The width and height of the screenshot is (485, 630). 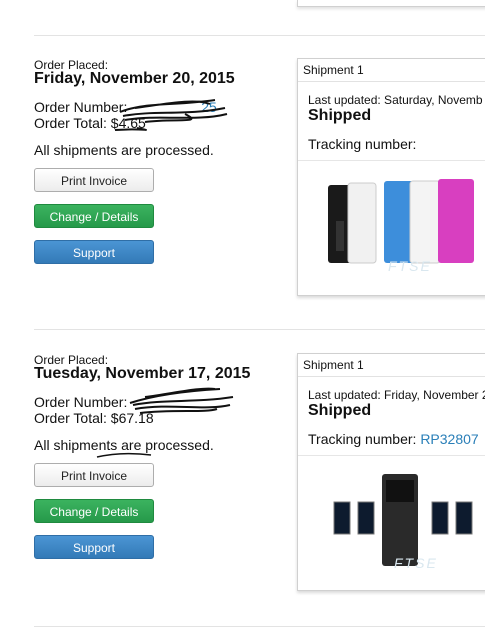 I want to click on product-image-vape-mod: FTSE, so click(x=391, y=523).